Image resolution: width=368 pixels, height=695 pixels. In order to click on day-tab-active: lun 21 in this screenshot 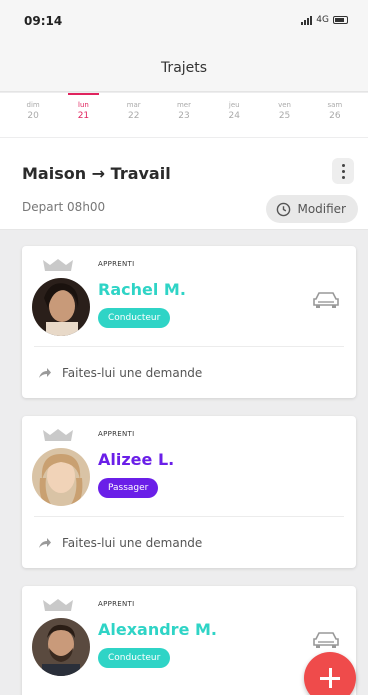, I will do `click(83, 115)`.